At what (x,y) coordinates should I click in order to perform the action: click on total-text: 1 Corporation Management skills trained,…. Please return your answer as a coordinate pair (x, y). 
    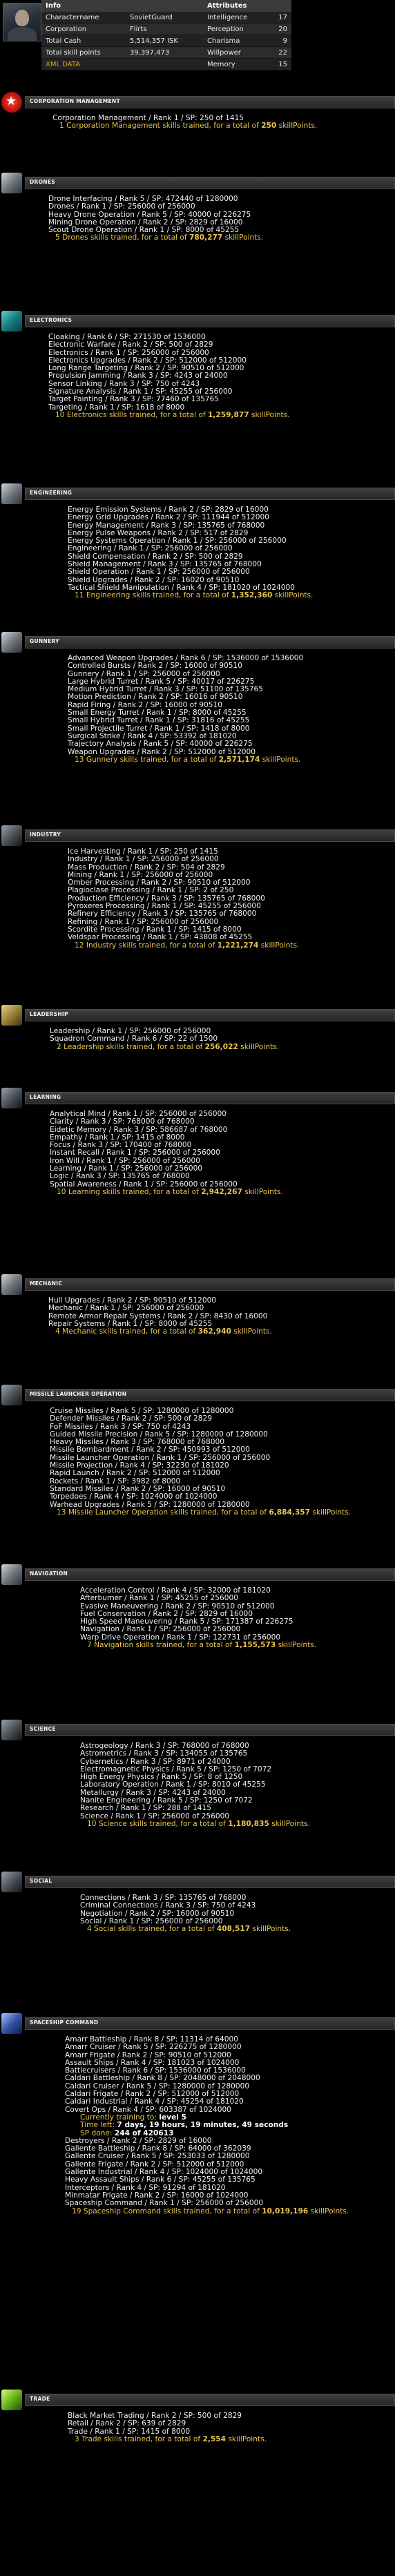
    Looking at the image, I should click on (160, 126).